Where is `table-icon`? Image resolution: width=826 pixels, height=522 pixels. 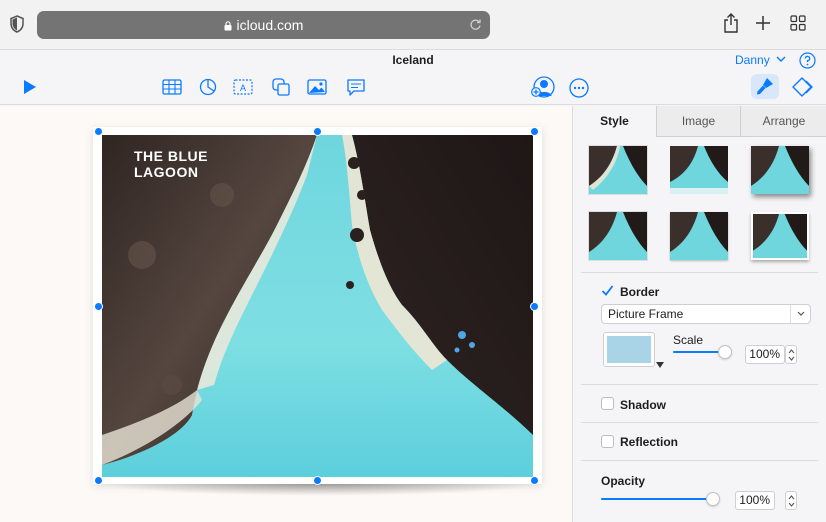
table-icon is located at coordinates (172, 87).